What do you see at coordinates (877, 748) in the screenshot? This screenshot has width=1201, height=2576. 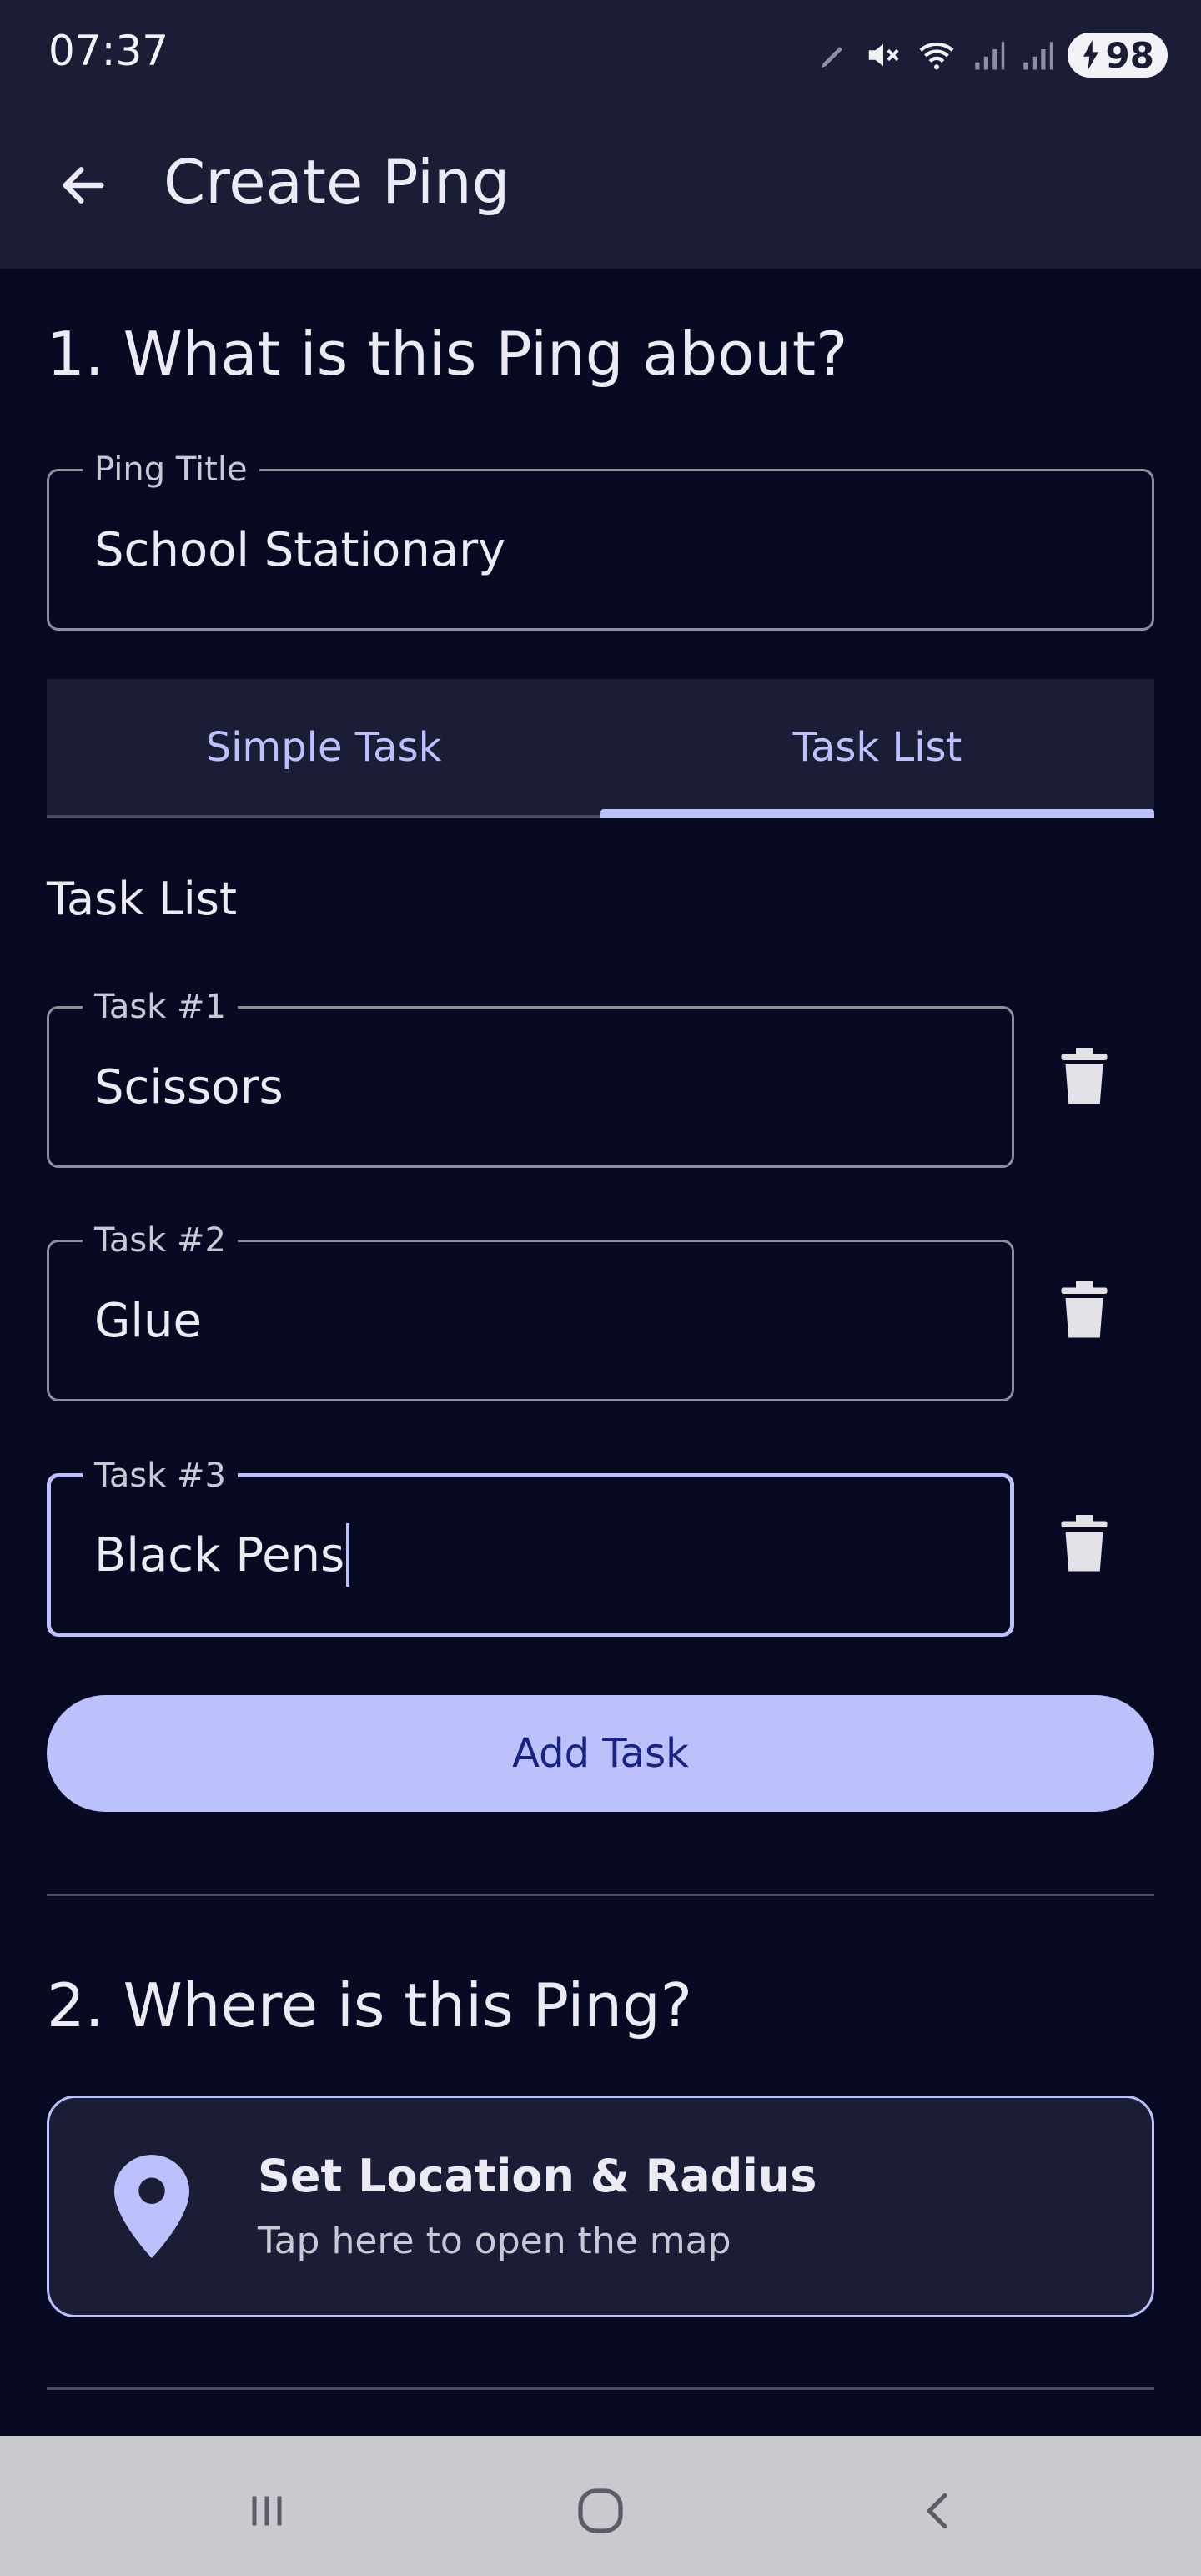 I see `tab-task-list: Task List` at bounding box center [877, 748].